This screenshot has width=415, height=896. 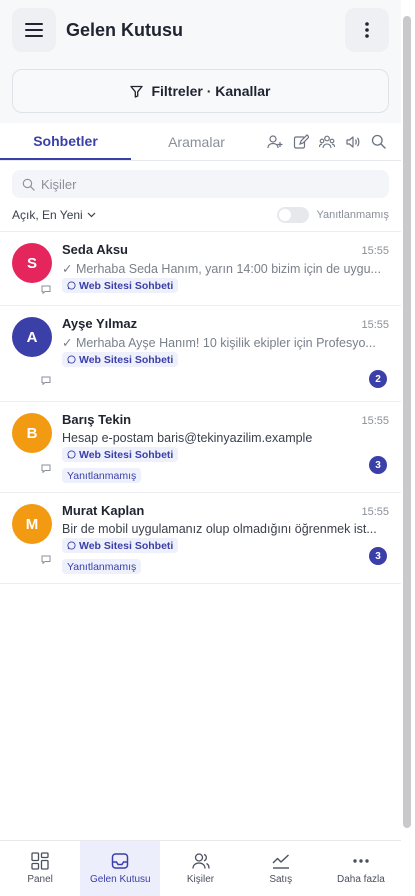 I want to click on contact-name: Murat Kaplan, so click(x=103, y=510).